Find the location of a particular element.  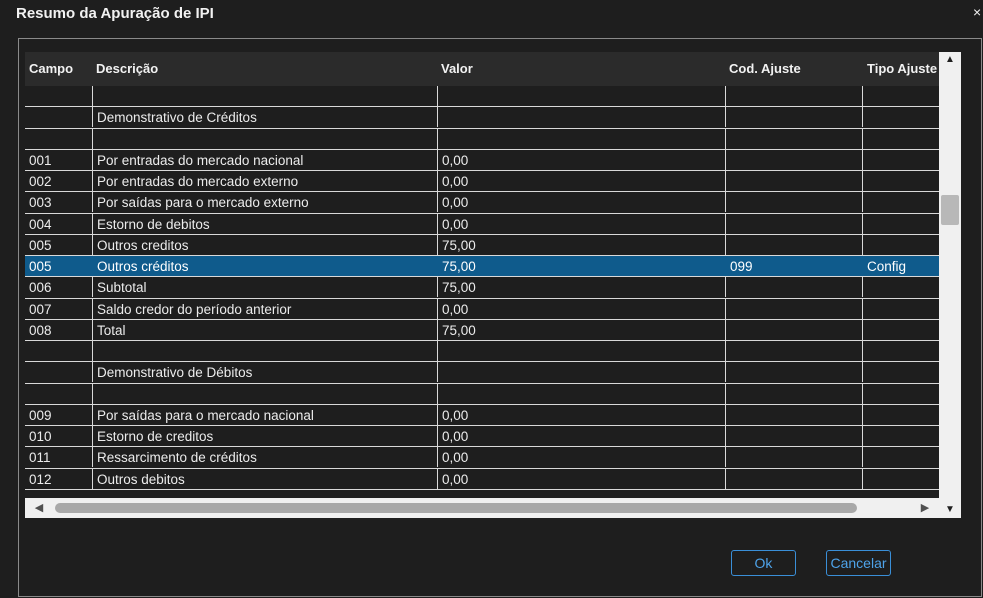

column-header-descricao: Descrição is located at coordinates (261, 69).